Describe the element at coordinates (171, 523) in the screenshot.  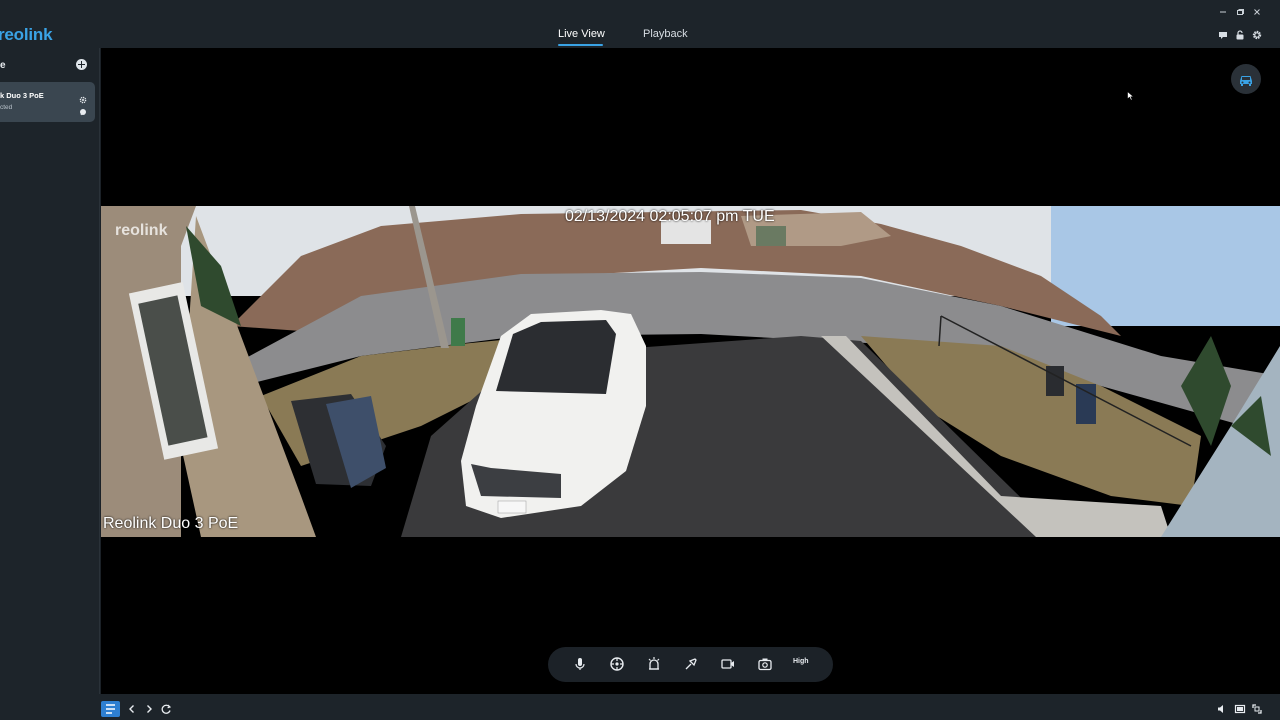
I see `osd-camera-name: Reolink Duo 3 PoE` at that location.